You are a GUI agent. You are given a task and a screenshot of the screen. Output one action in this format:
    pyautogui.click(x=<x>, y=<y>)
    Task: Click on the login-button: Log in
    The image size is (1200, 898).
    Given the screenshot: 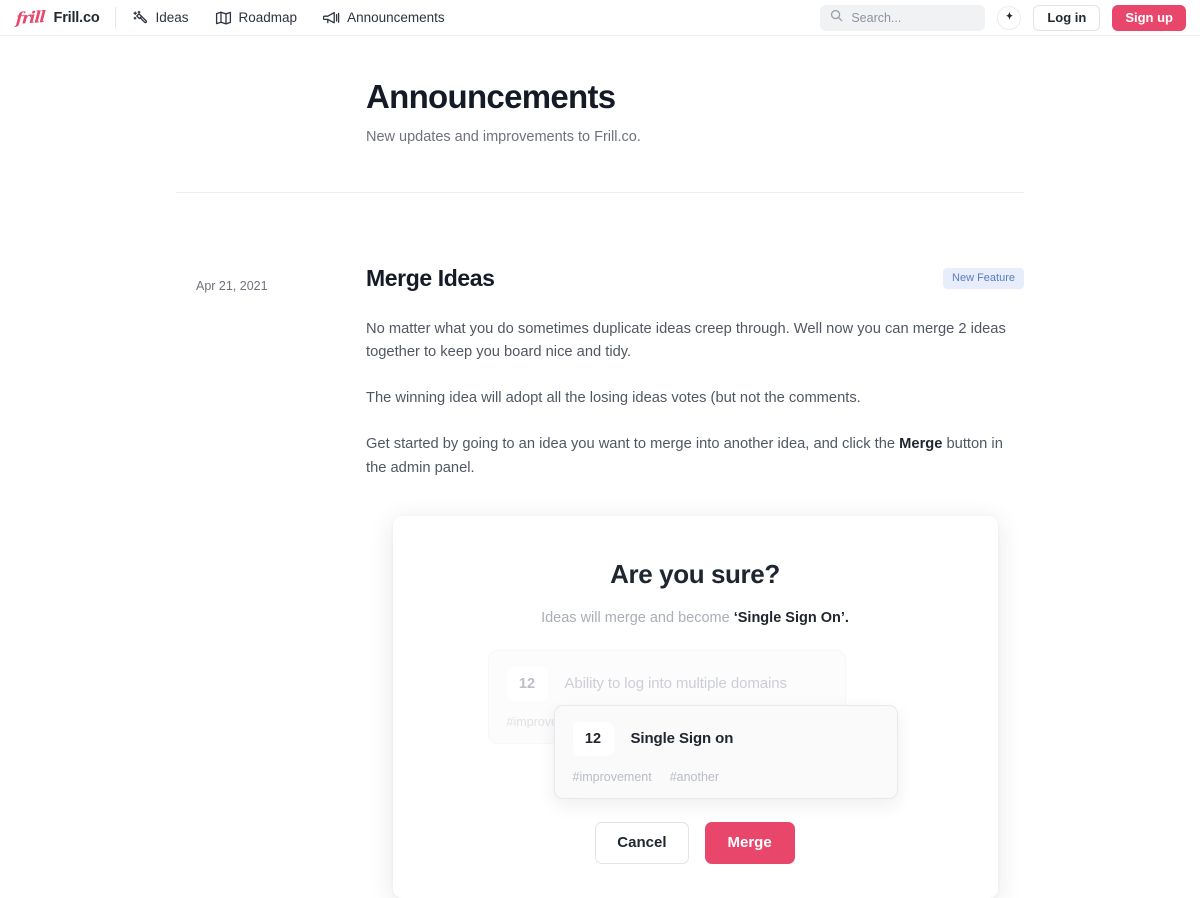 What is the action you would take?
    pyautogui.click(x=1067, y=17)
    